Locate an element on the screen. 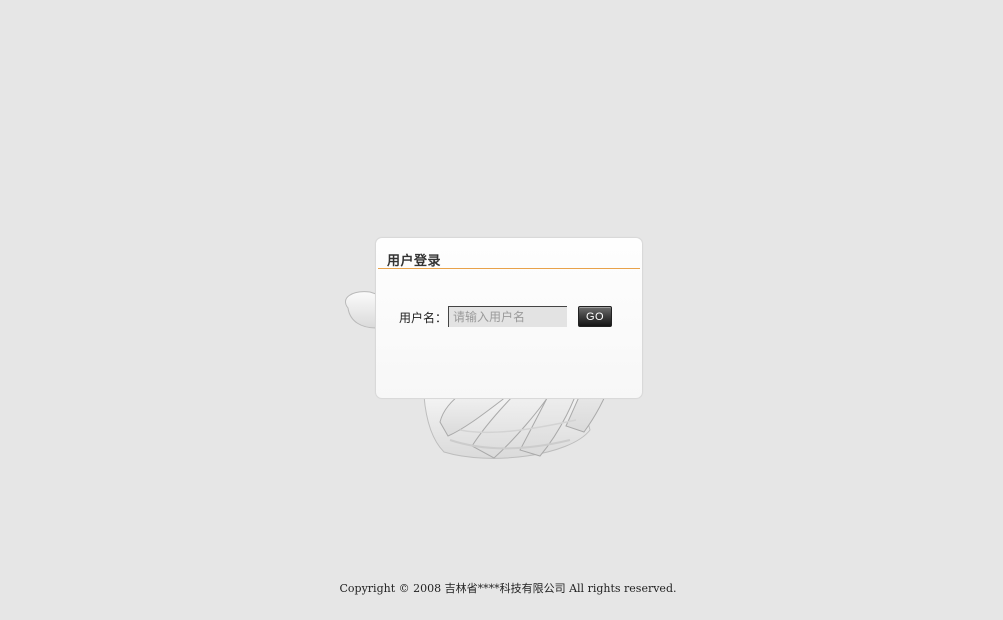  go-button: GO is located at coordinates (595, 316).